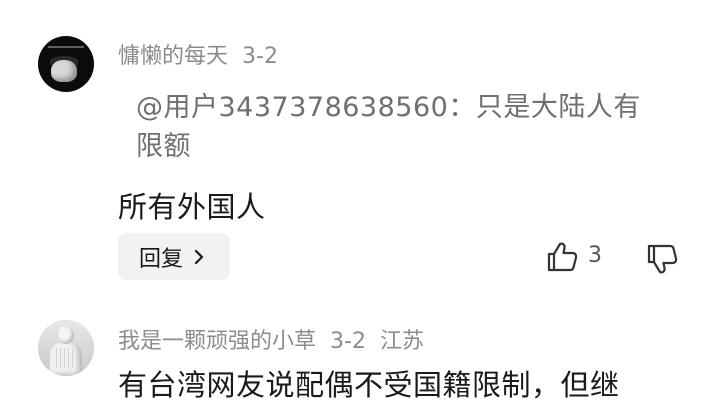 The width and height of the screenshot is (720, 405). I want to click on like-count: 3, so click(595, 255).